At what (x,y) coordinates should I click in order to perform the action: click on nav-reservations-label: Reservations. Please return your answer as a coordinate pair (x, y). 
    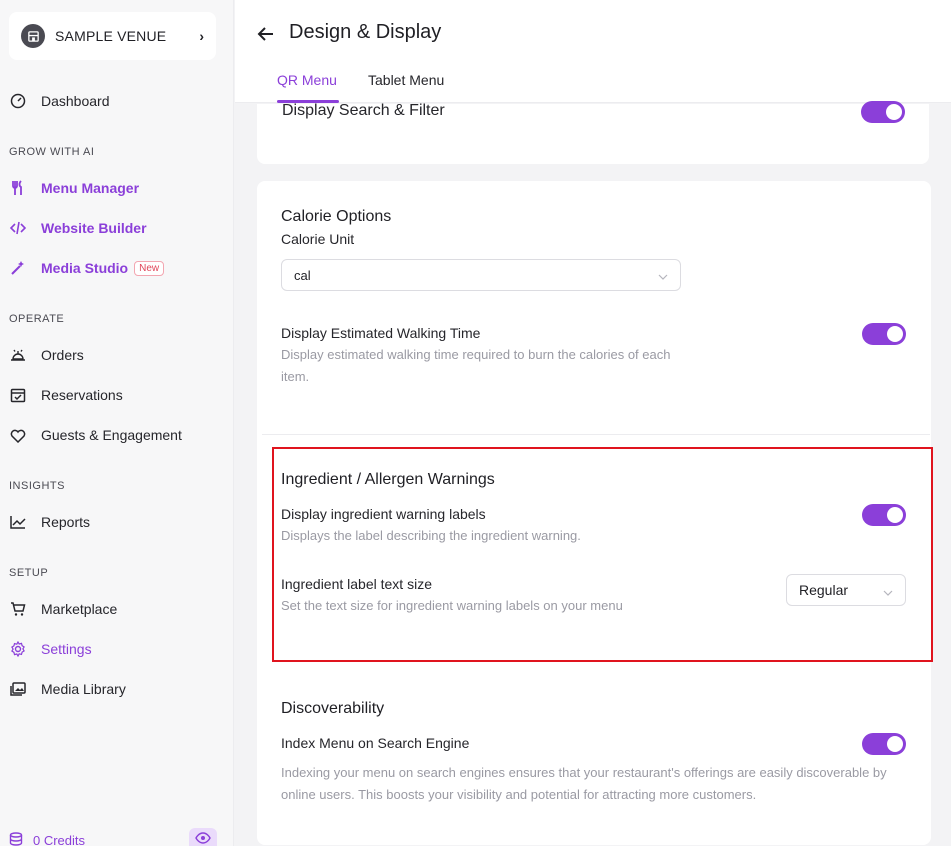
    Looking at the image, I should click on (82, 395).